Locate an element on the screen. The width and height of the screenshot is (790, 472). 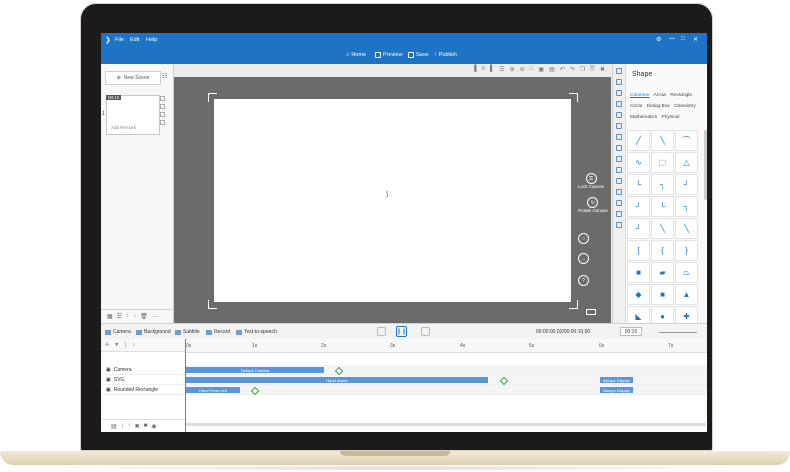
maximize-icon: □ is located at coordinates (683, 39).